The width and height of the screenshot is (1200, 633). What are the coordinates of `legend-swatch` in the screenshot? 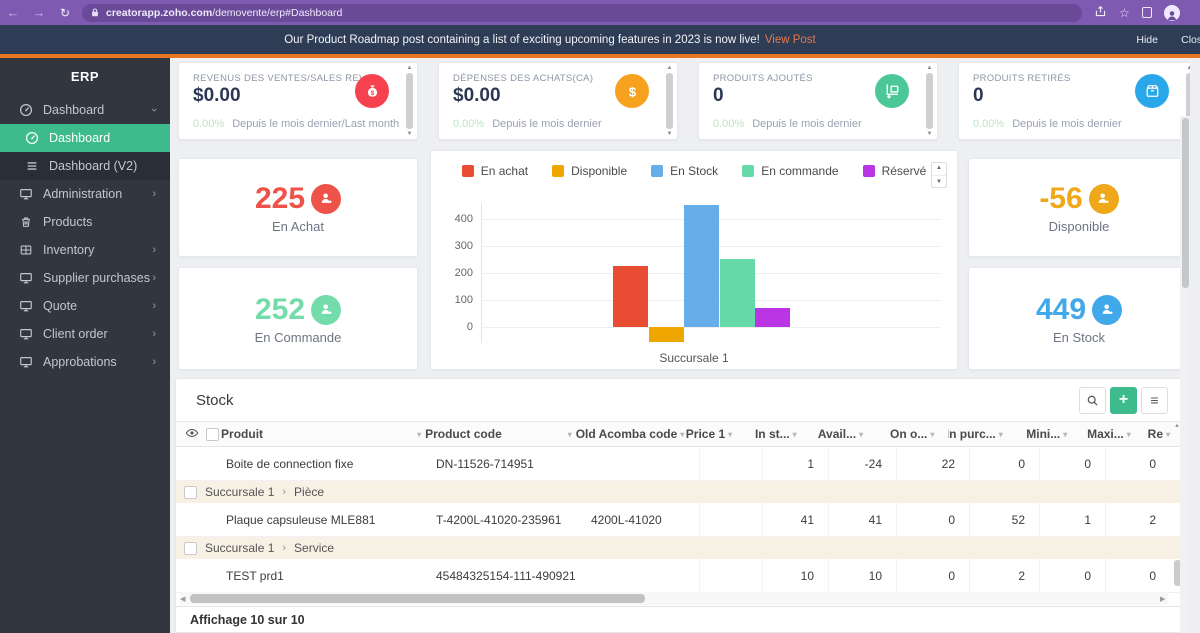 It's located at (558, 171).